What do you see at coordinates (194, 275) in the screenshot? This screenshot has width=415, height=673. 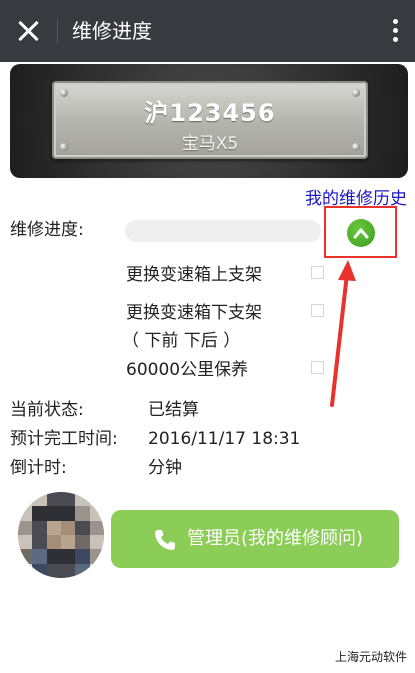 I see `repair-item: 更换变速箱上支架` at bounding box center [194, 275].